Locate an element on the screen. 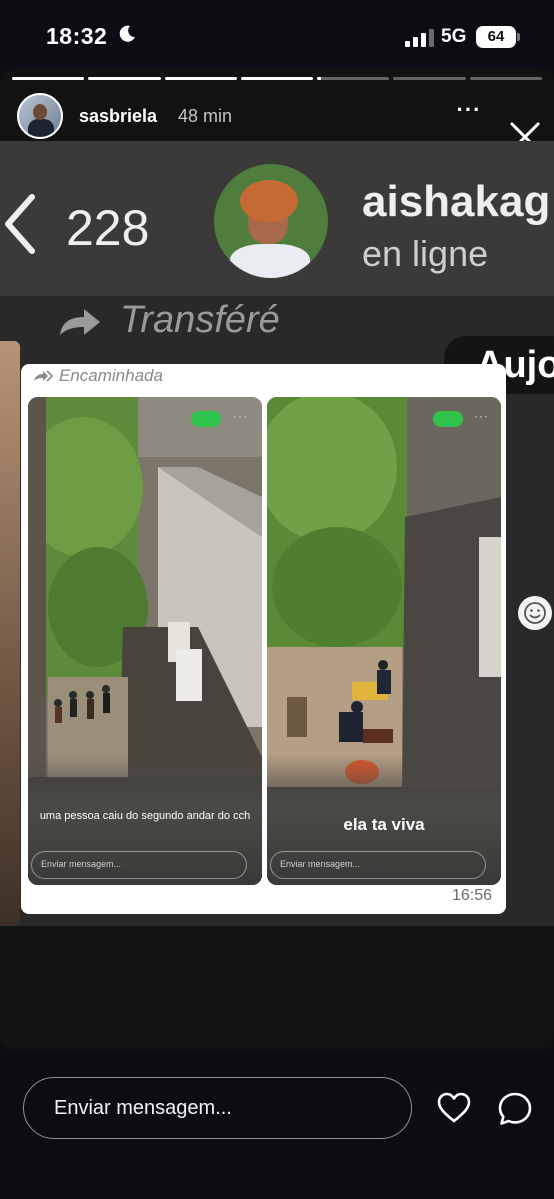 This screenshot has width=554, height=1199. contact-status: en ligne is located at coordinates (425, 253).